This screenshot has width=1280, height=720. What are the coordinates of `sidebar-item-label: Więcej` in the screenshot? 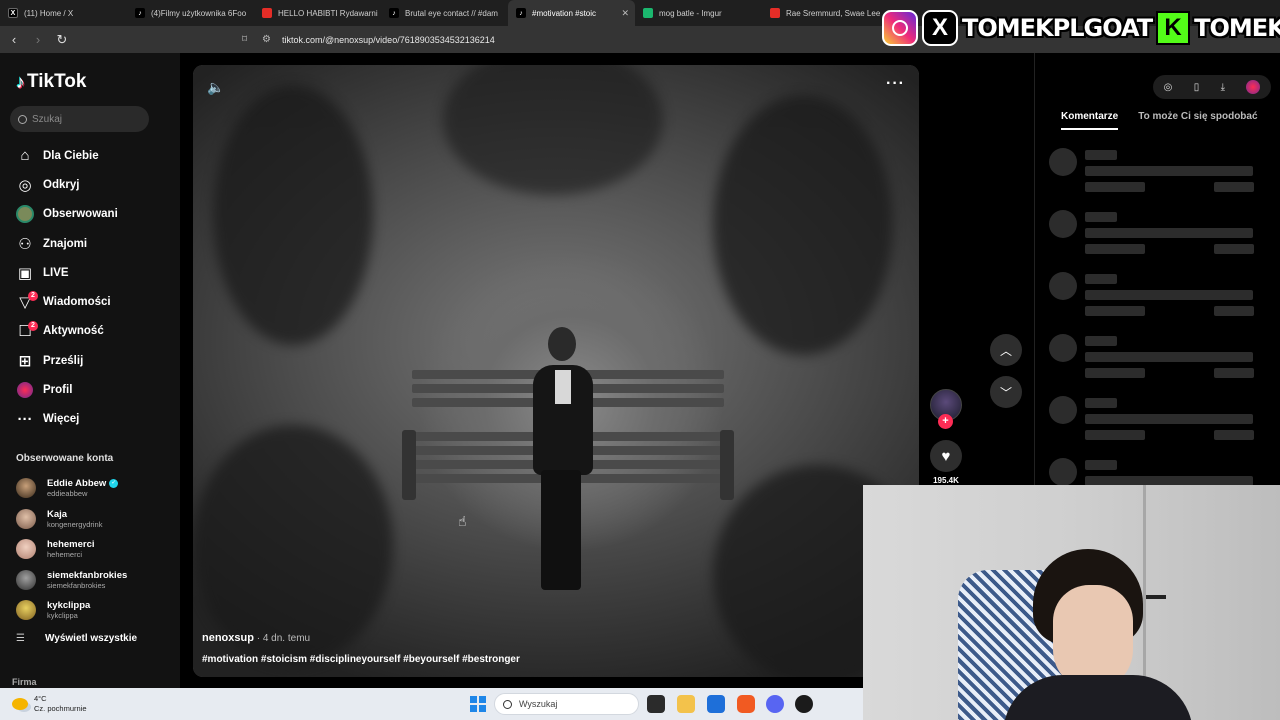 It's located at (61, 419).